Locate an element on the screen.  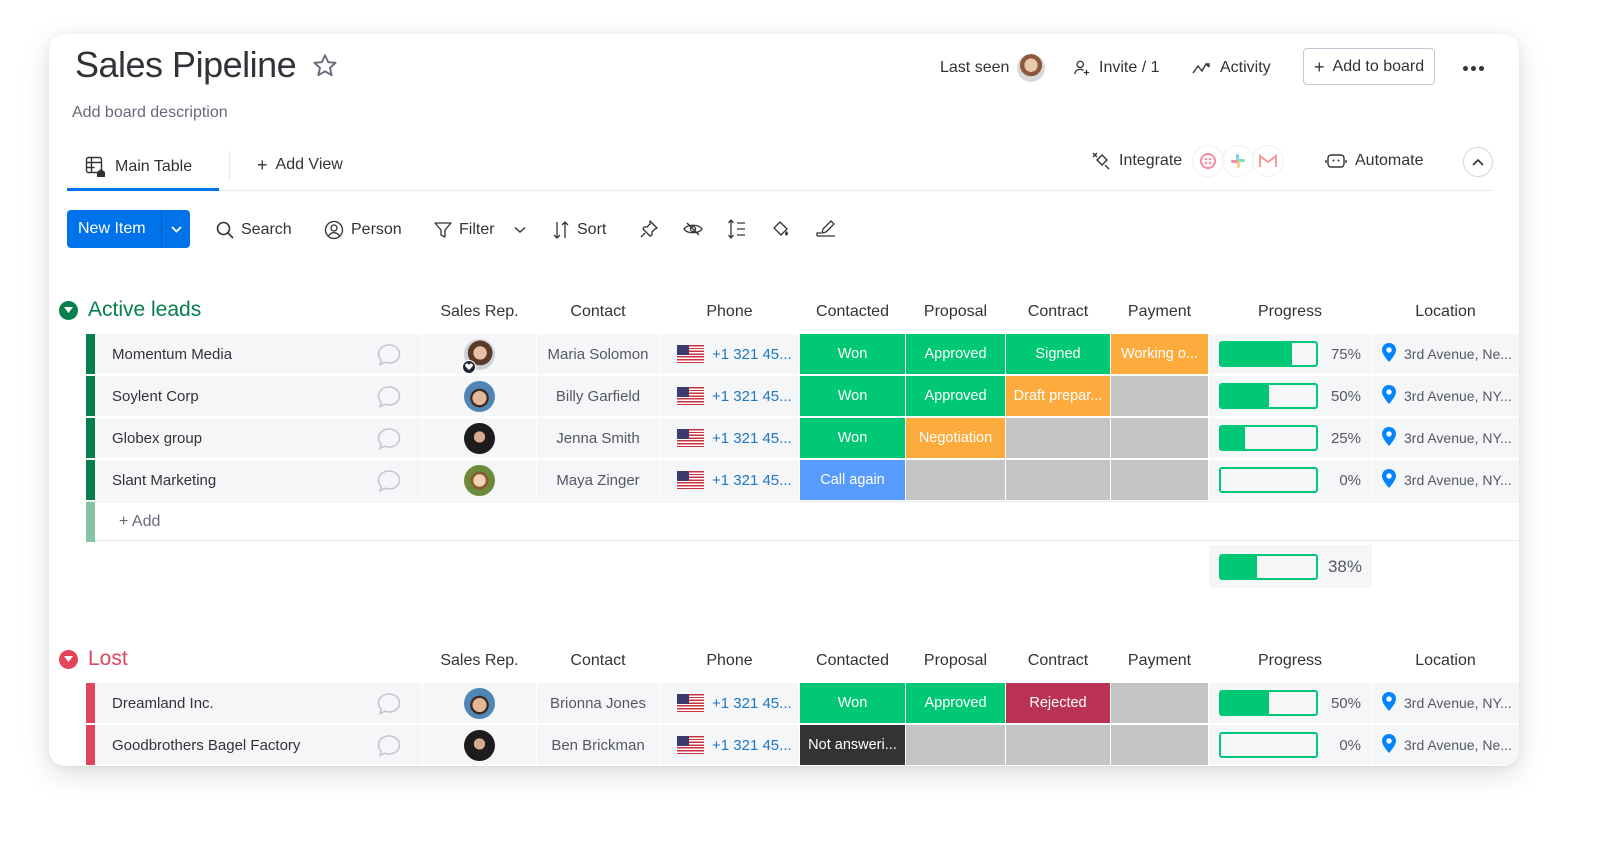
collapse-header-button is located at coordinates (1478, 162).